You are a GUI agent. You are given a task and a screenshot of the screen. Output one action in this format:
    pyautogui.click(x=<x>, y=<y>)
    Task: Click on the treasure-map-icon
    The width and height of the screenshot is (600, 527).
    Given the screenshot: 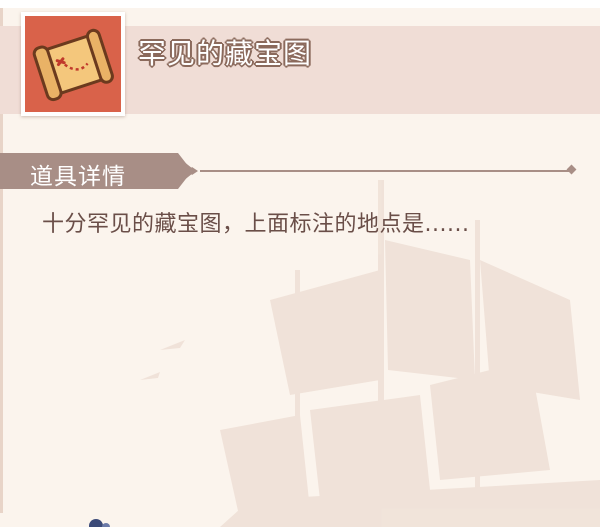 What is the action you would take?
    pyautogui.click(x=73, y=65)
    